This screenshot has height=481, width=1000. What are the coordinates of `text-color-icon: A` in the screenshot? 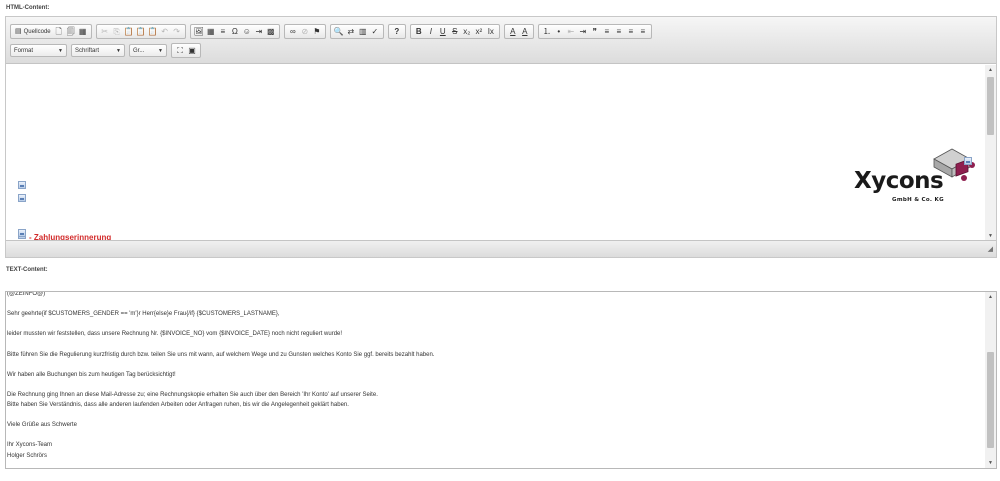 It's located at (513, 31).